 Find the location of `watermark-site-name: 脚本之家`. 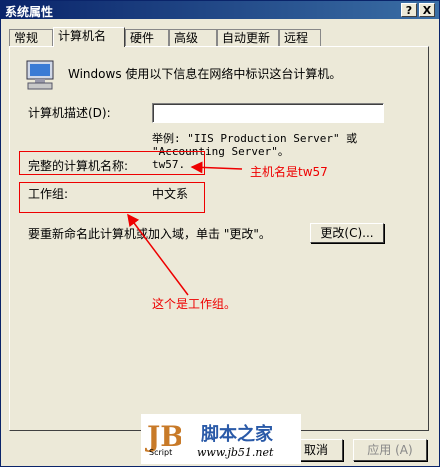

watermark-site-name: 脚本之家 is located at coordinates (237, 434).